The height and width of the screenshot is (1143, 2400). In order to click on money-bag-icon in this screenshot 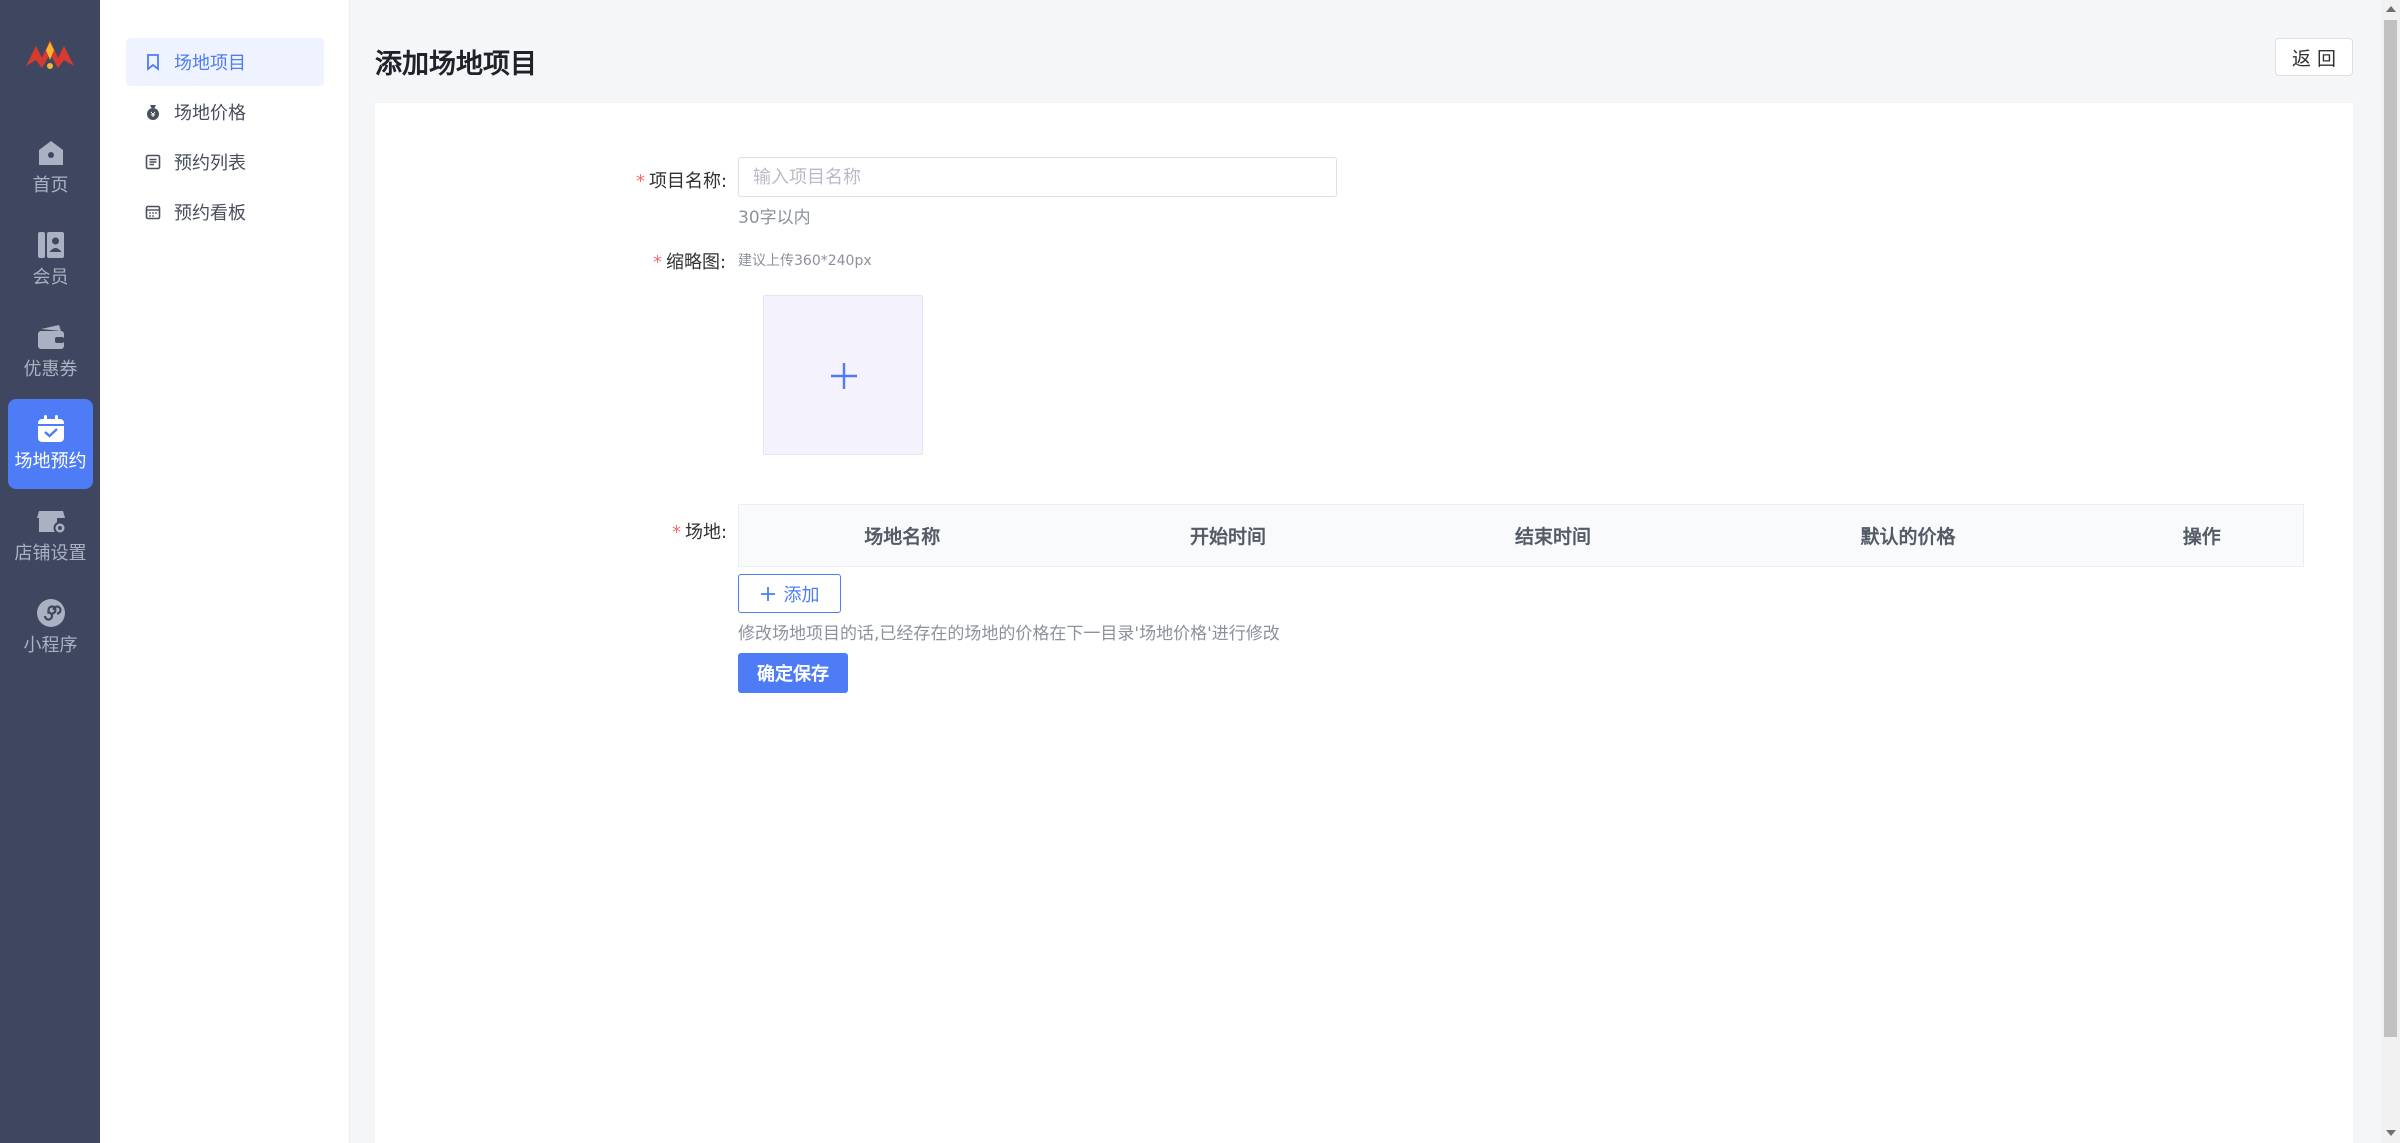, I will do `click(153, 112)`.